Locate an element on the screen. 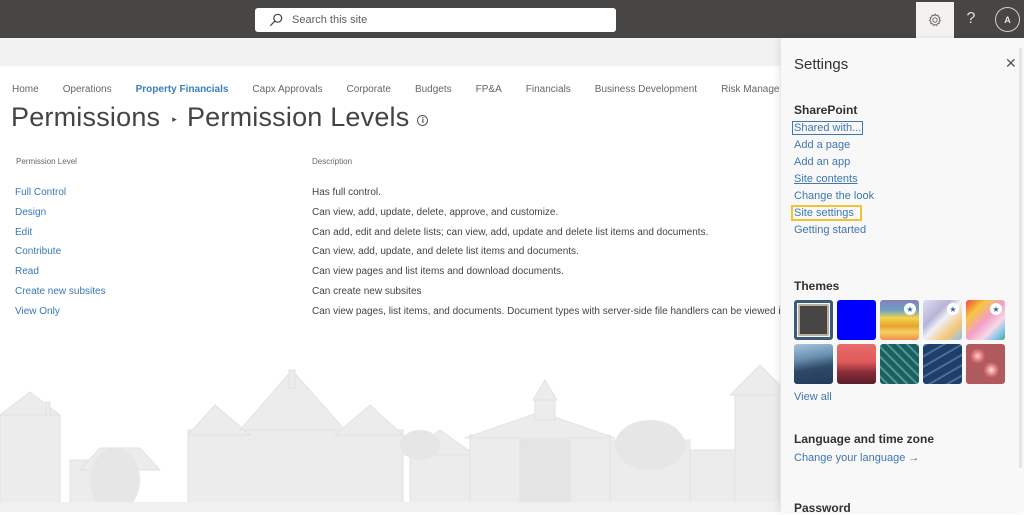 The width and height of the screenshot is (1024, 515). site-settings-link: Site settings is located at coordinates (826, 213).